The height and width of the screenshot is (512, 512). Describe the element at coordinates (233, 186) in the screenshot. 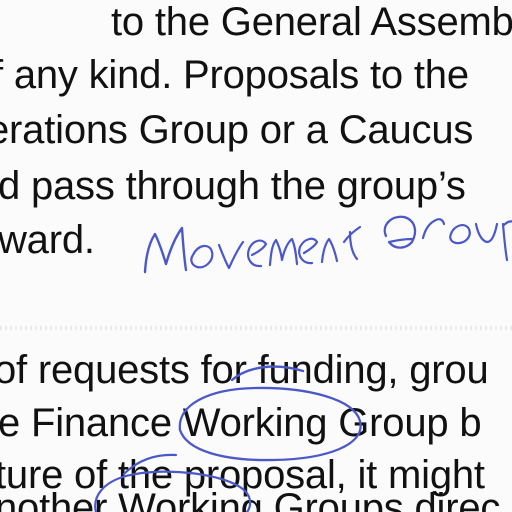

I see `document-text-line: d pass through the group’s` at that location.